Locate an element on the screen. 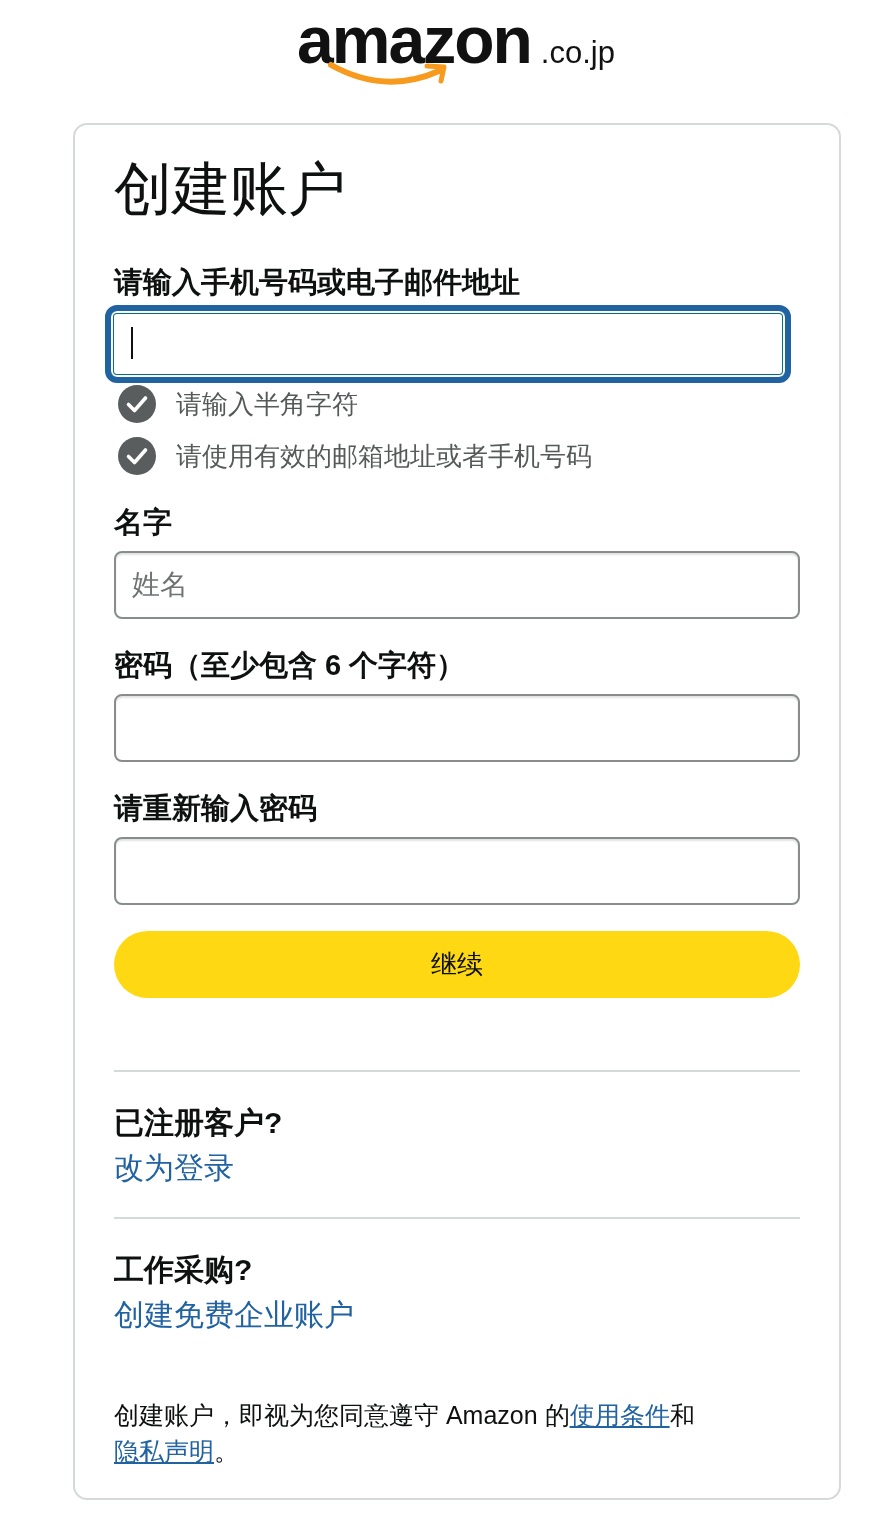  text-cursor-icon is located at coordinates (132, 343).